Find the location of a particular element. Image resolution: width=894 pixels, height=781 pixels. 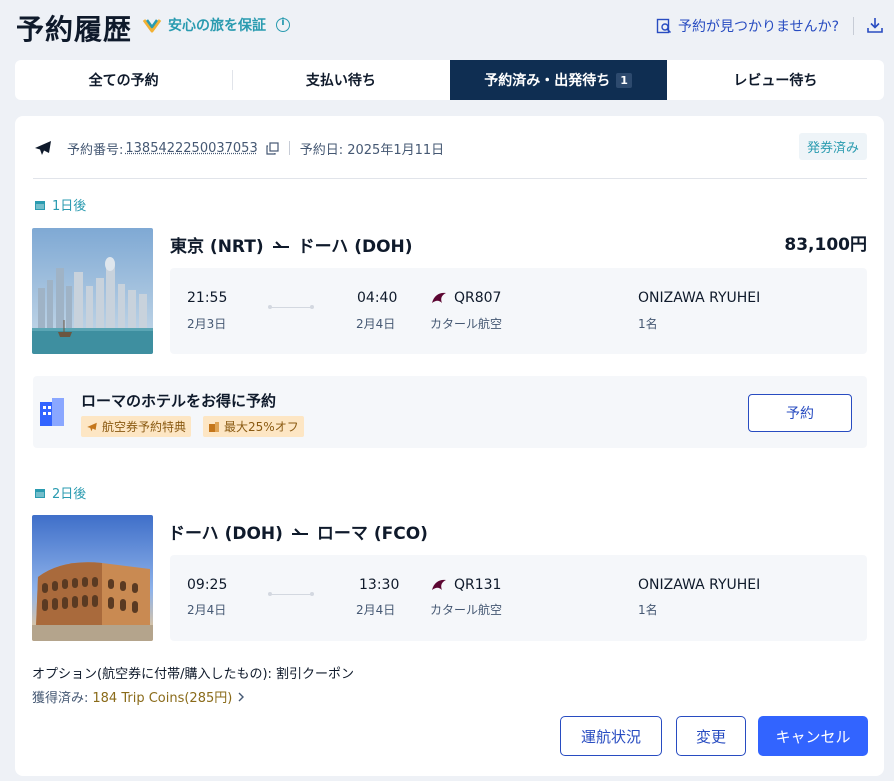

flight-number: QR807 is located at coordinates (465, 298).